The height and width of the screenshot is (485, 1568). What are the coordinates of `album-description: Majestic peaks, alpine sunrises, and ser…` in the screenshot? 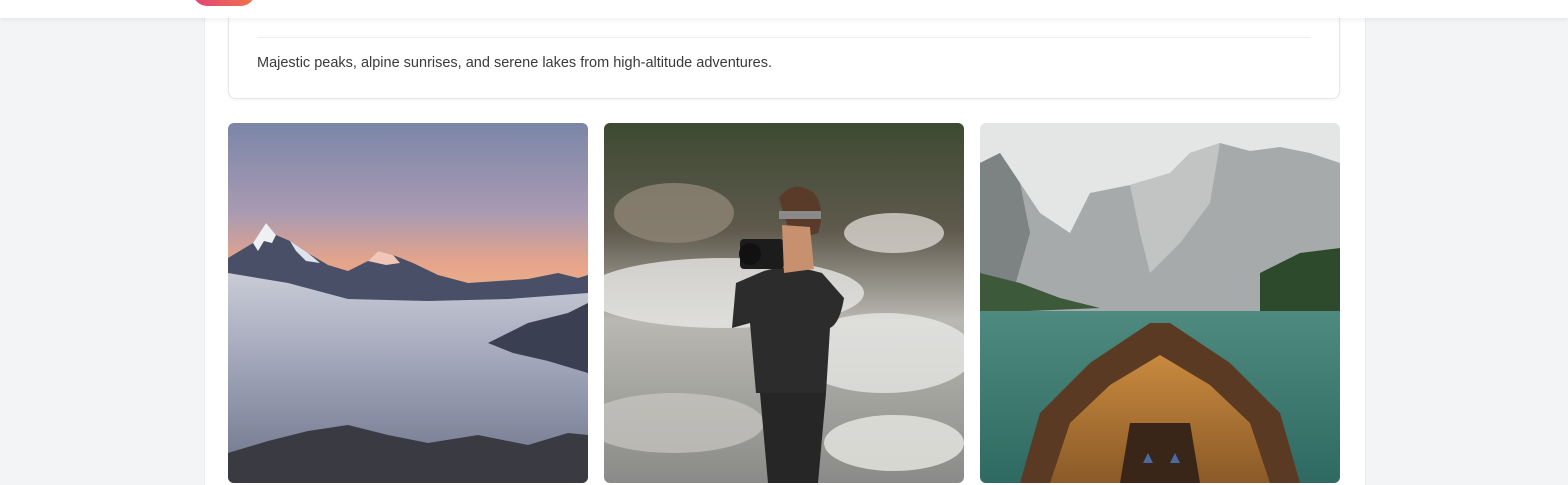 It's located at (515, 63).